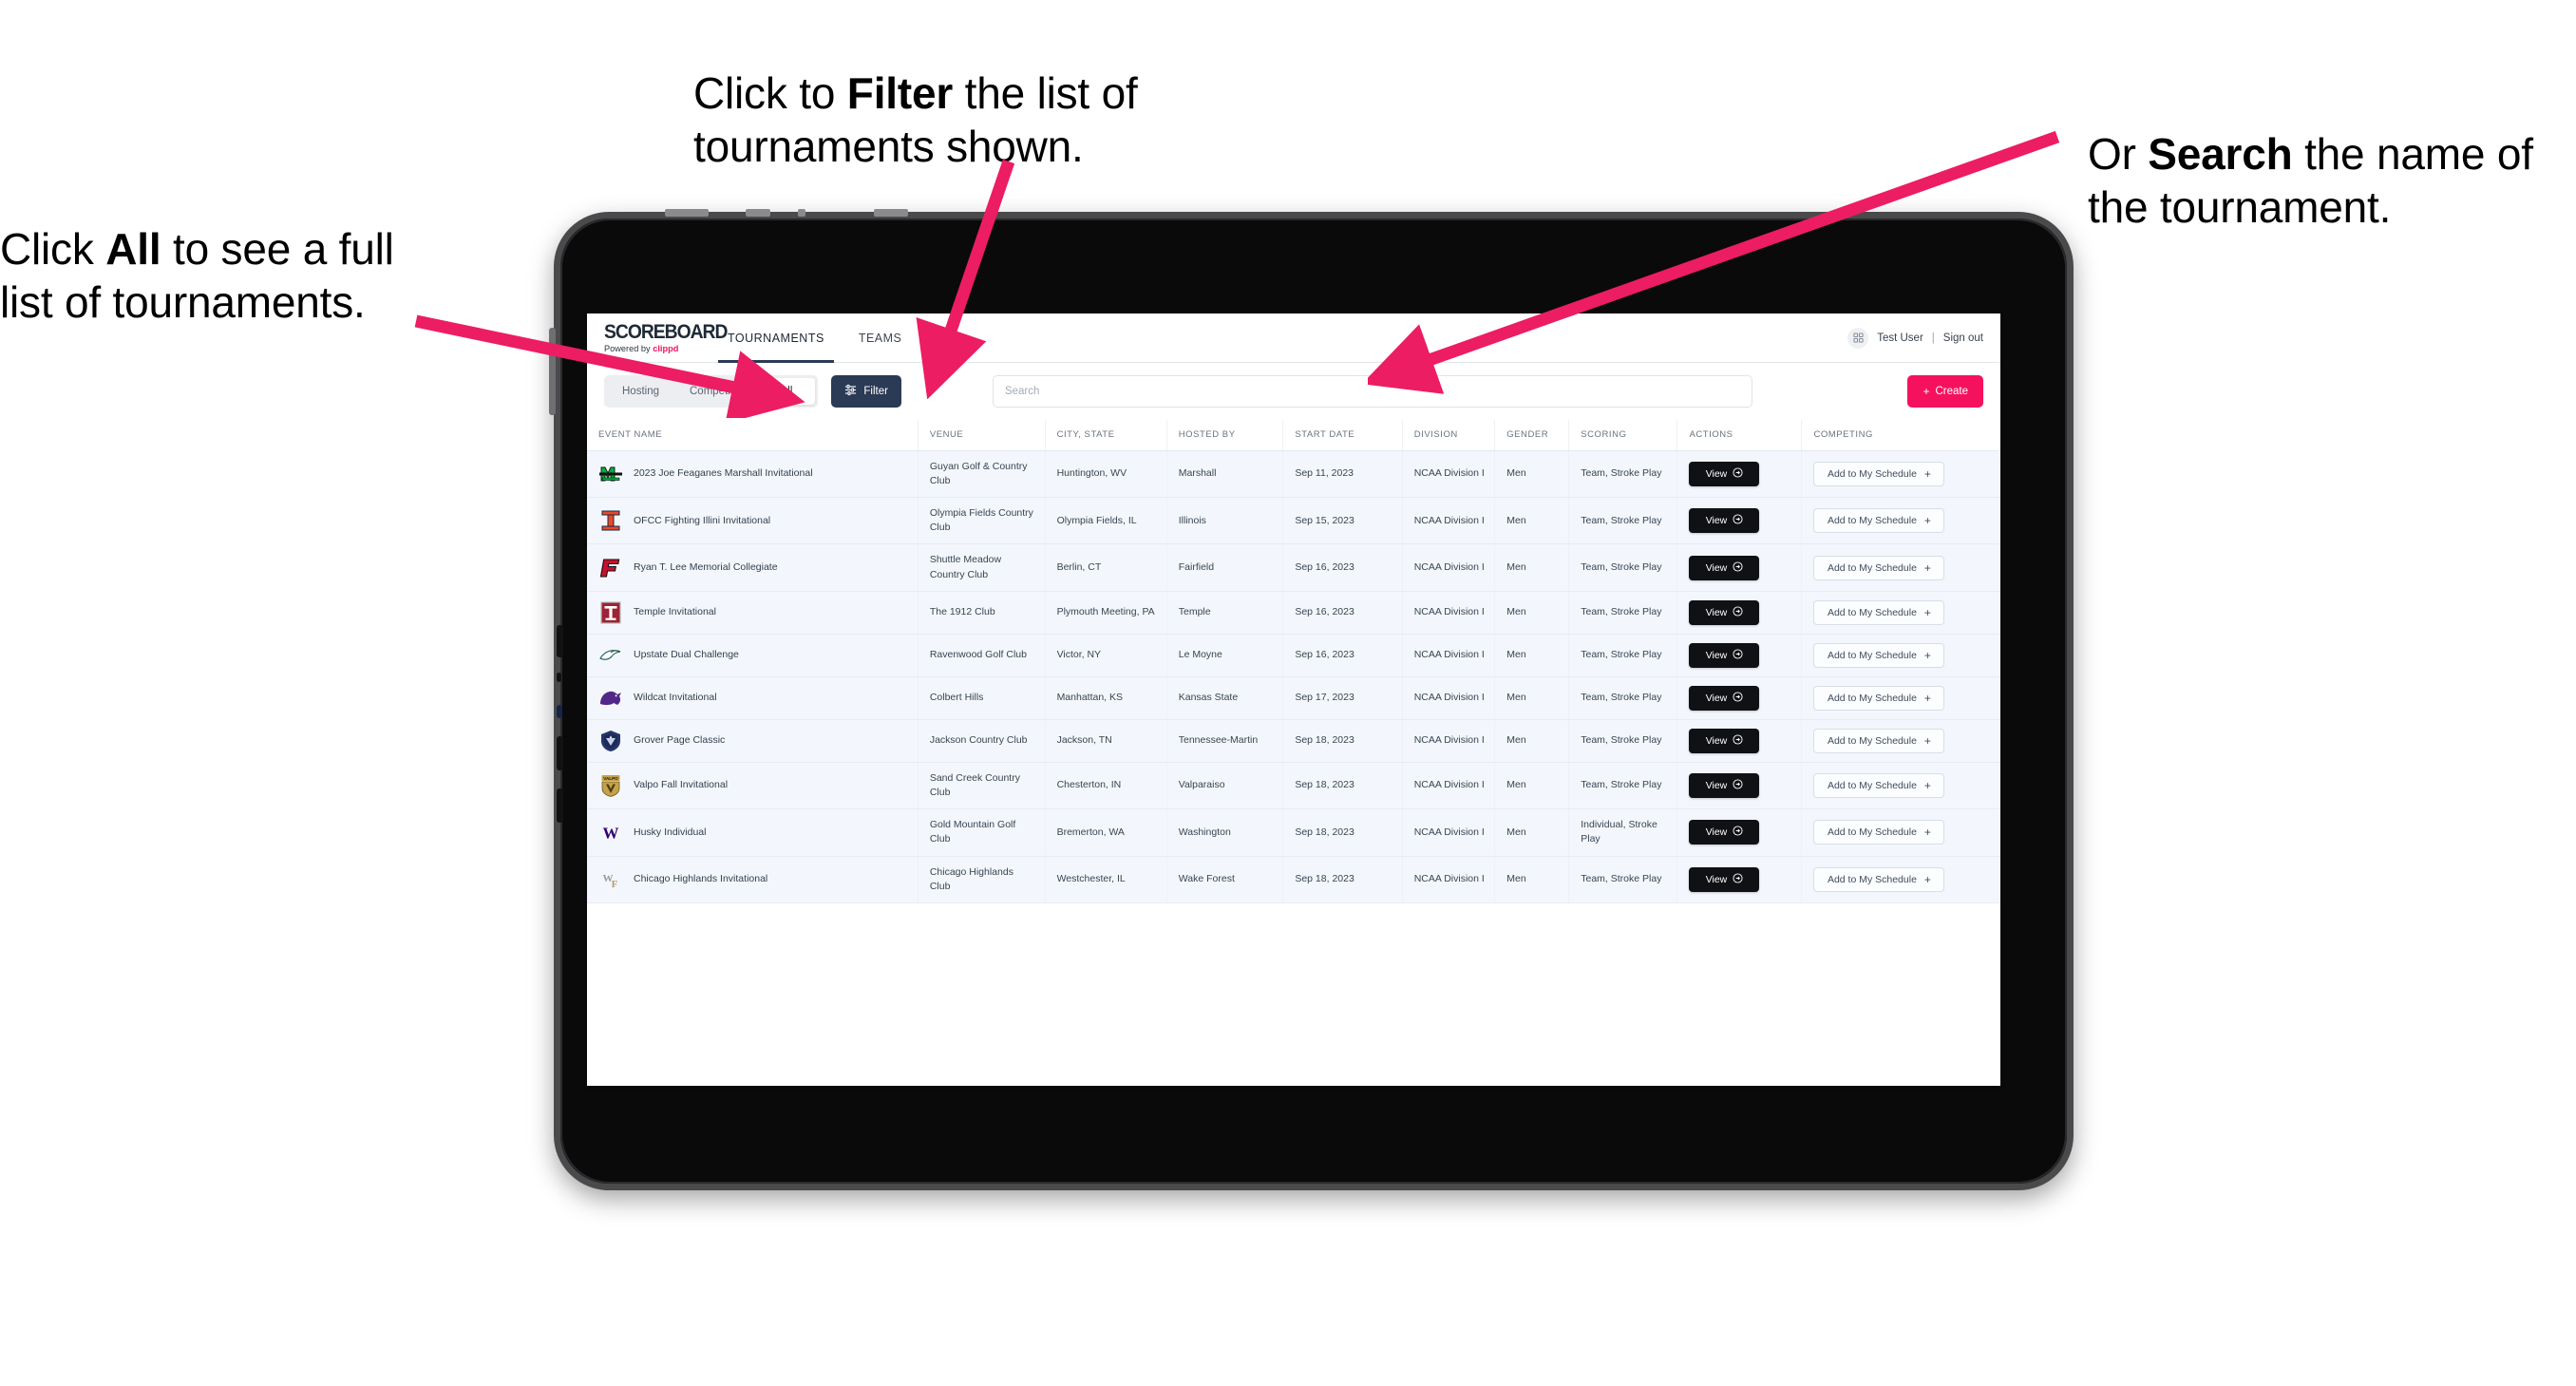 This screenshot has height=1386, width=2576. Describe the element at coordinates (866, 391) in the screenshot. I see `filter-button: Filter` at that location.